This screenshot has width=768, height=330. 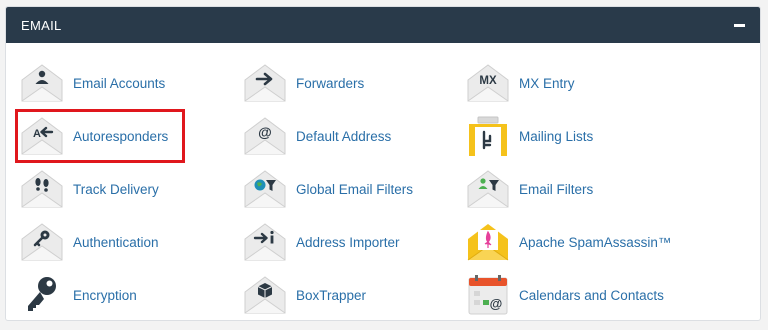 I want to click on panel-header: EMAIL, so click(x=383, y=25).